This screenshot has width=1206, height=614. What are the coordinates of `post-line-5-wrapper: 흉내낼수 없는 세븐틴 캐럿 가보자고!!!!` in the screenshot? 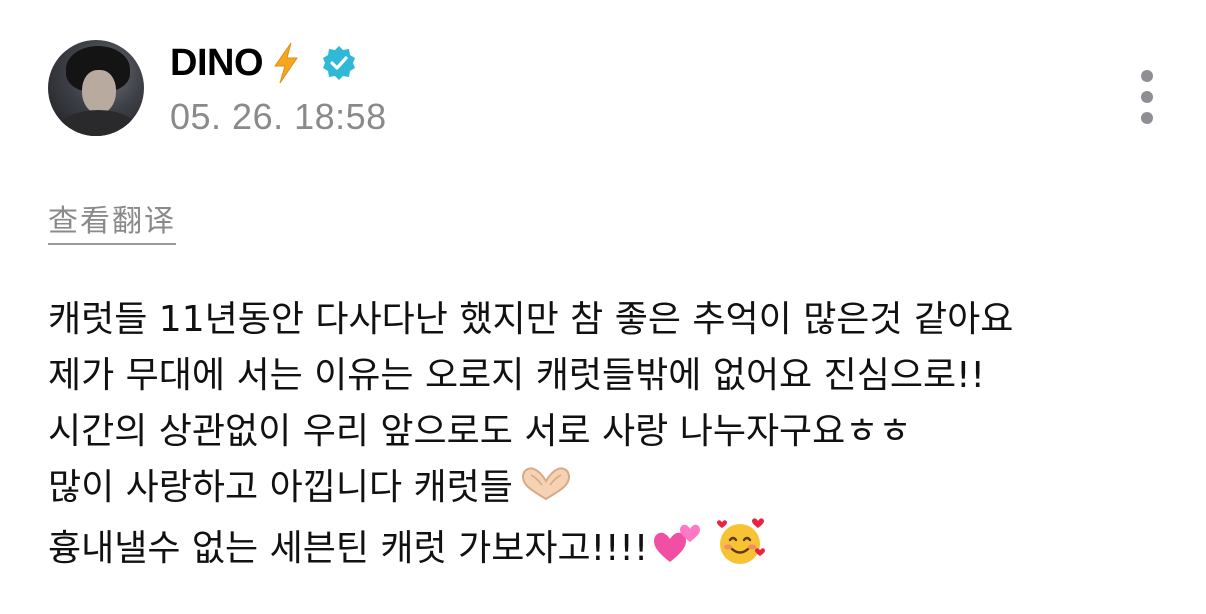 It's located at (618, 546).